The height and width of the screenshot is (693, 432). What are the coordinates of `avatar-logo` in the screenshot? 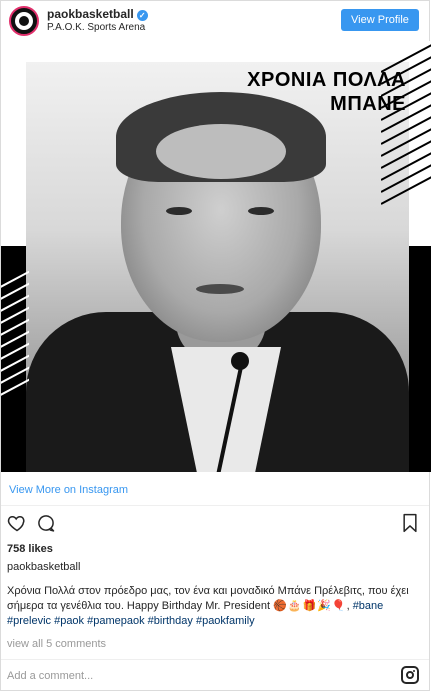 It's located at (24, 21).